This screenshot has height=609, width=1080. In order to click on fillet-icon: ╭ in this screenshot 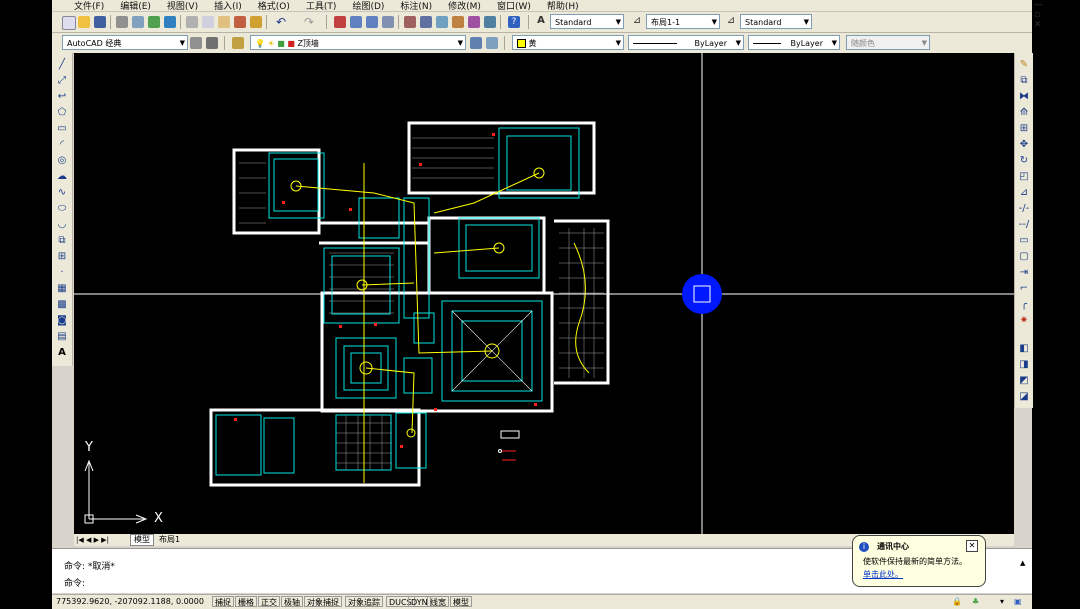, I will do `click(1024, 304)`.